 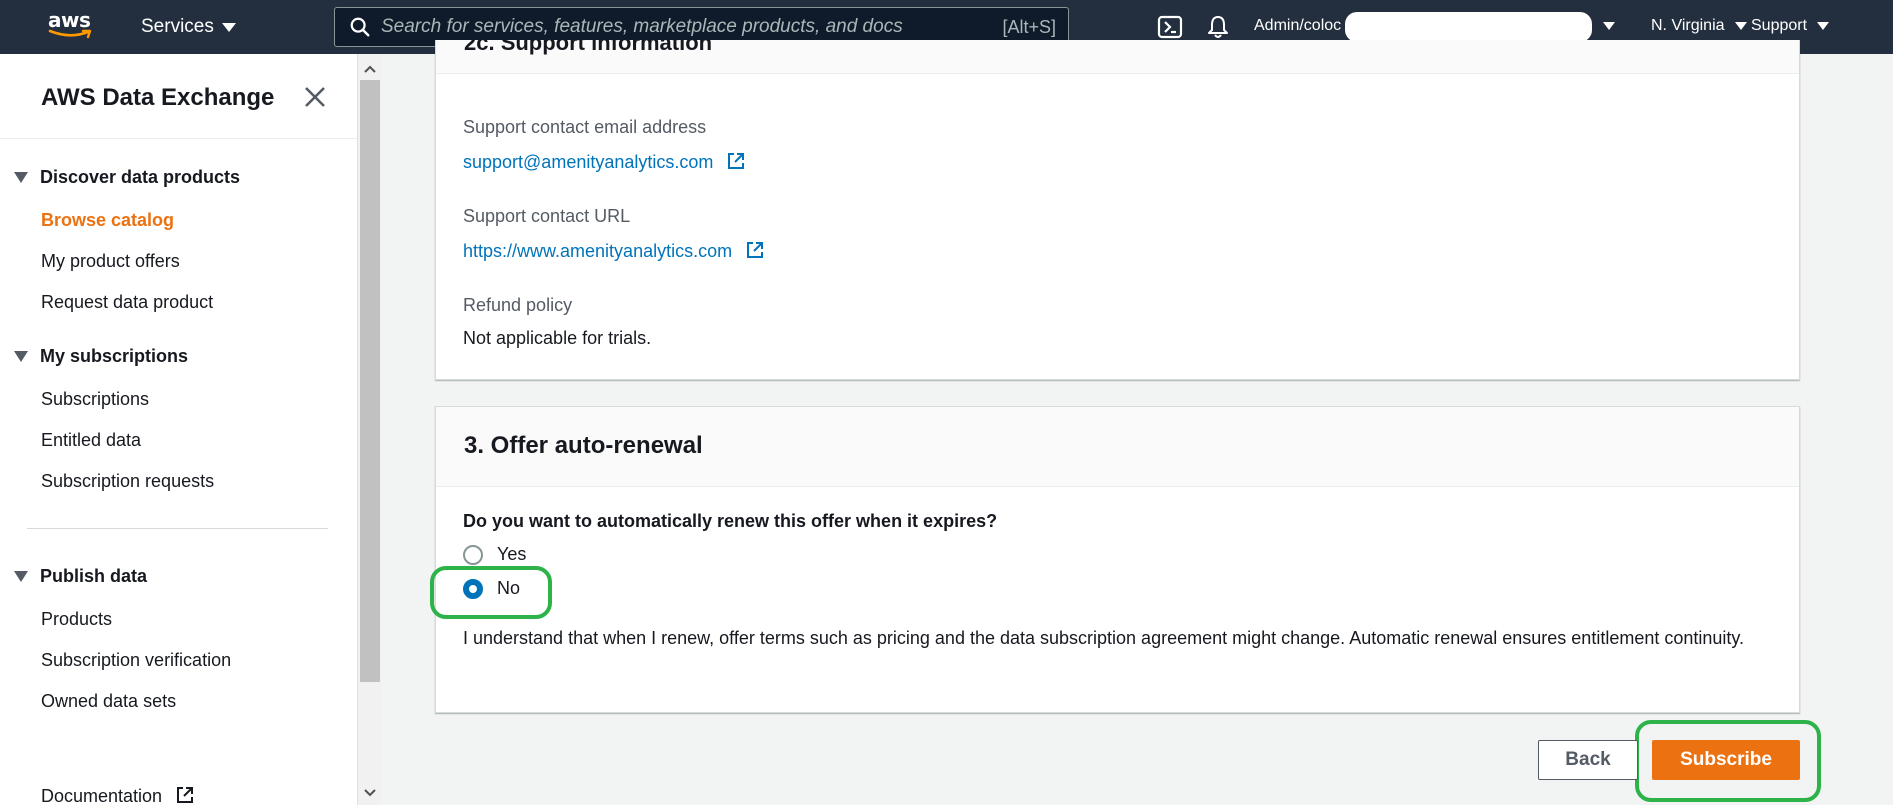 What do you see at coordinates (370, 381) in the screenshot?
I see `sidebar-scrollbar-thumb` at bounding box center [370, 381].